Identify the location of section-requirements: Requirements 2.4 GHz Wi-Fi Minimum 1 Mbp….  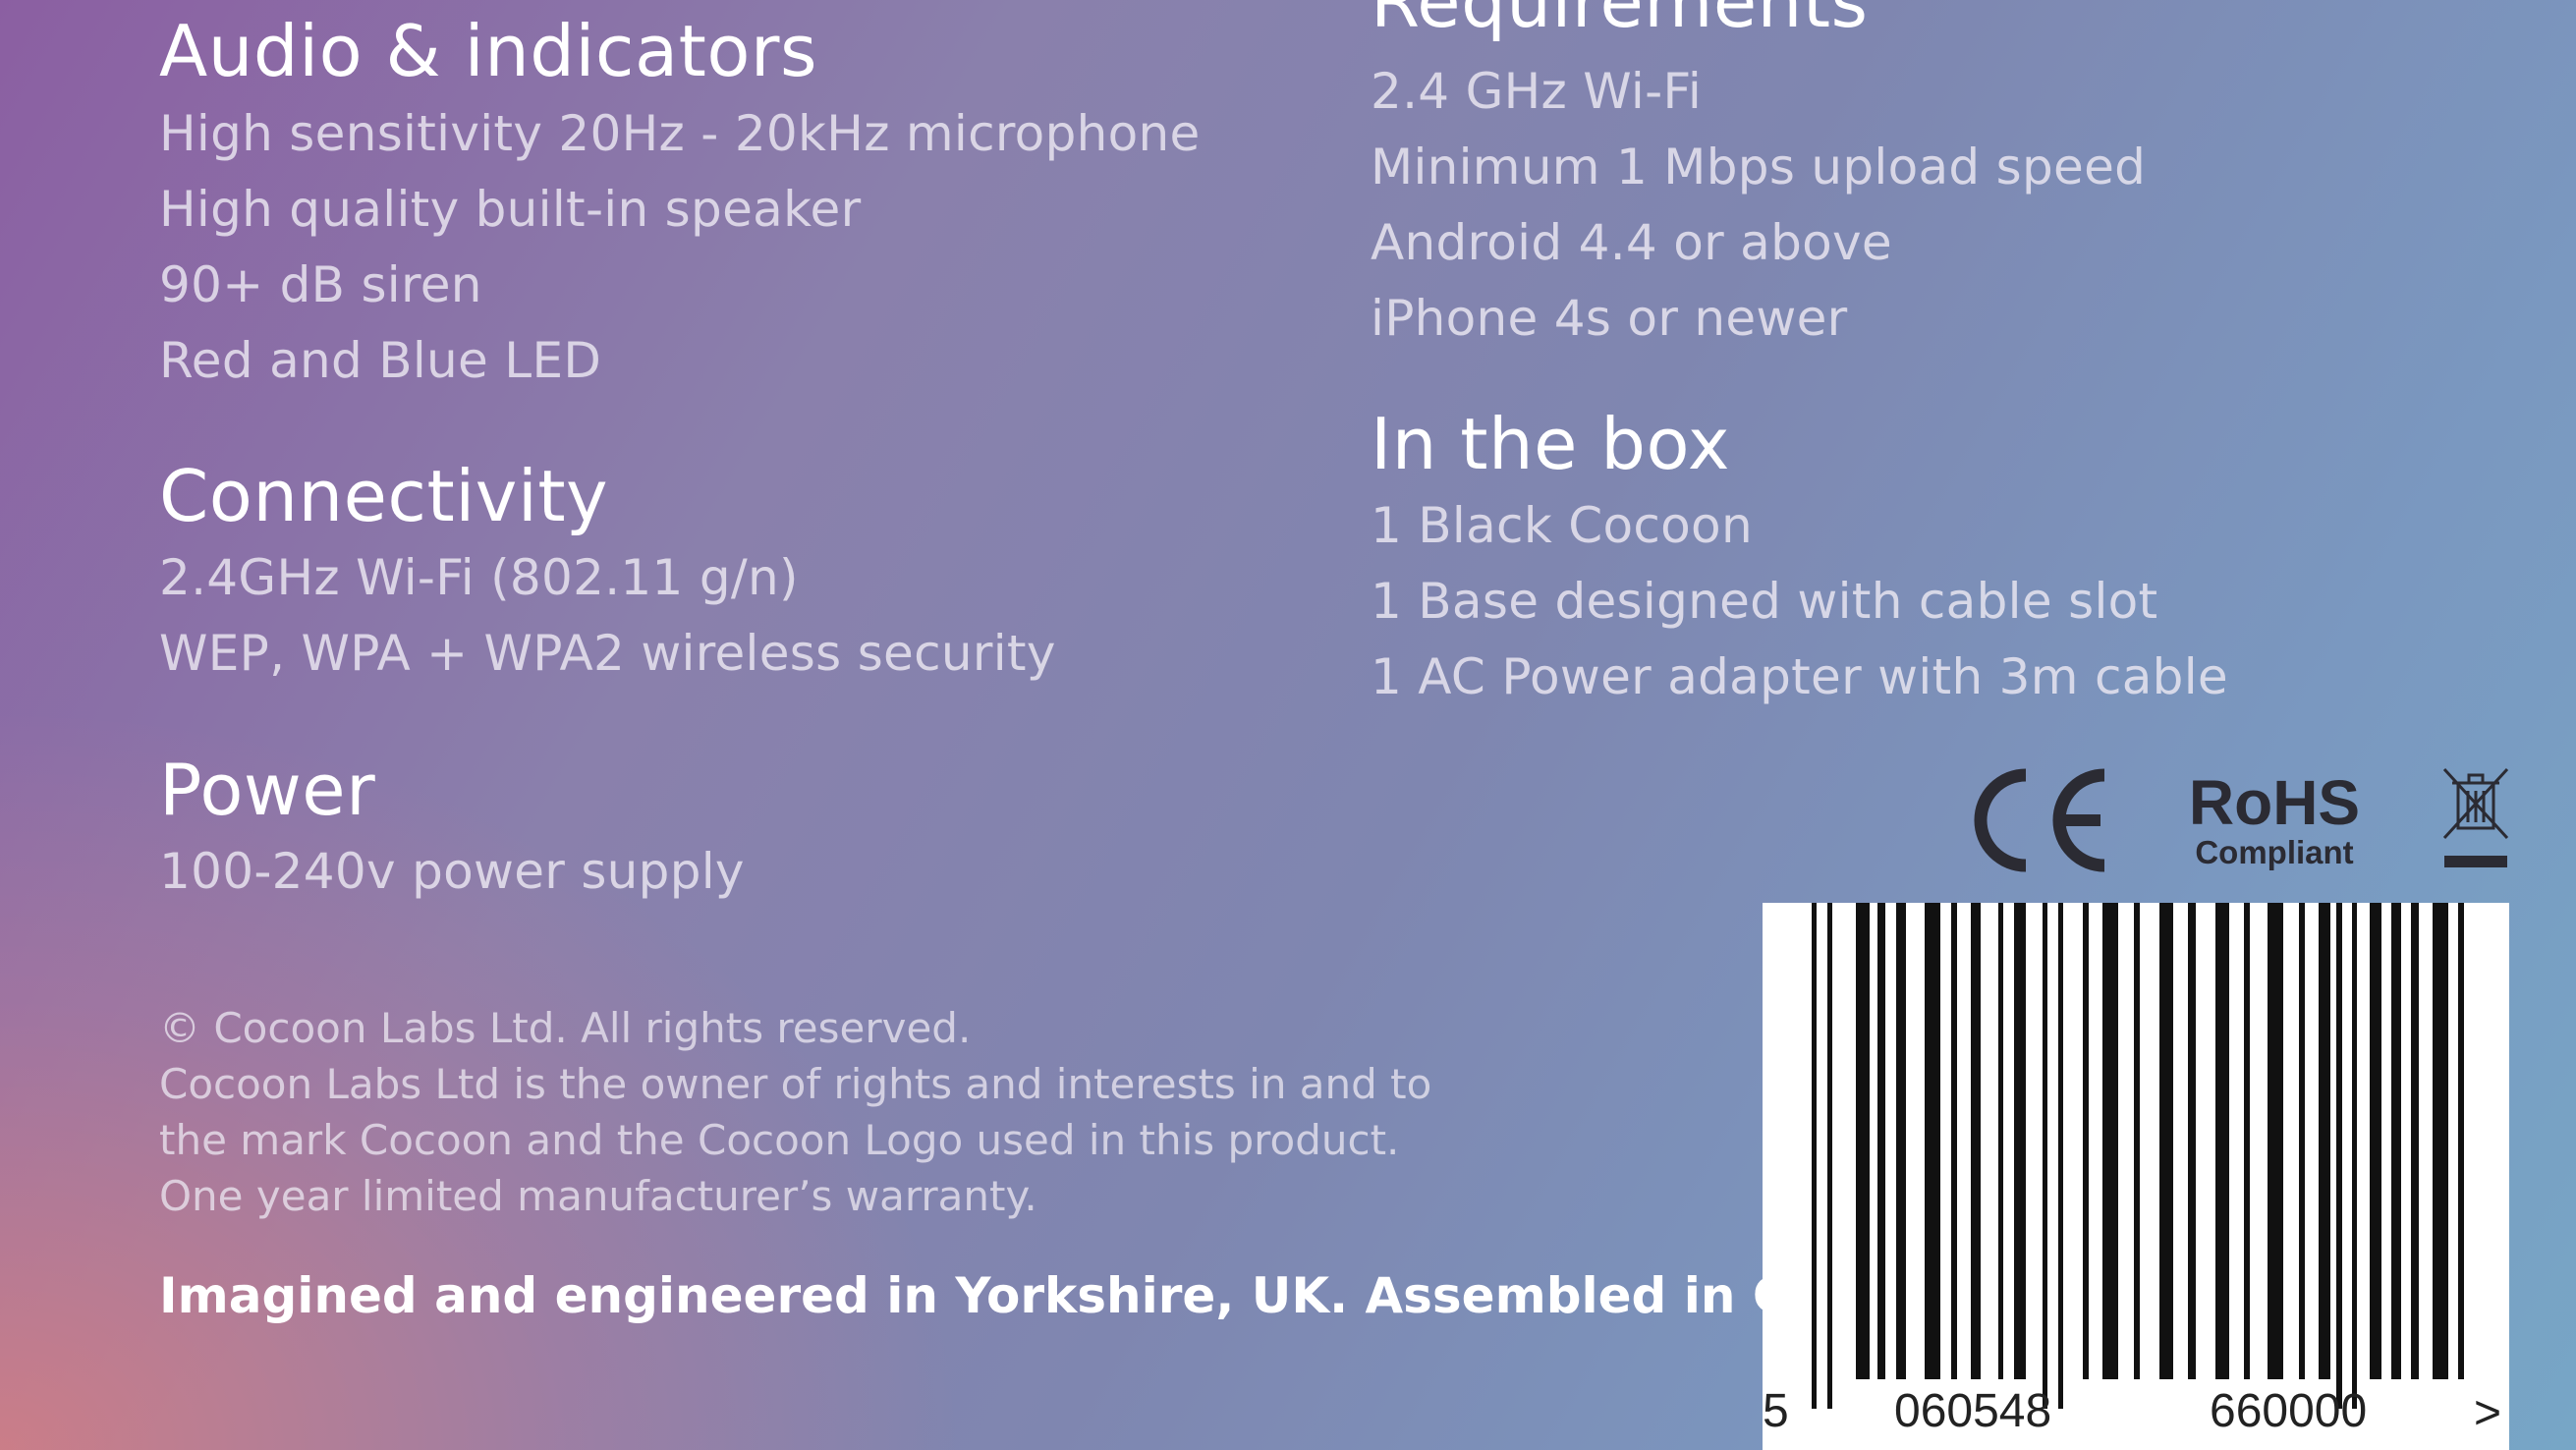
(1758, 178).